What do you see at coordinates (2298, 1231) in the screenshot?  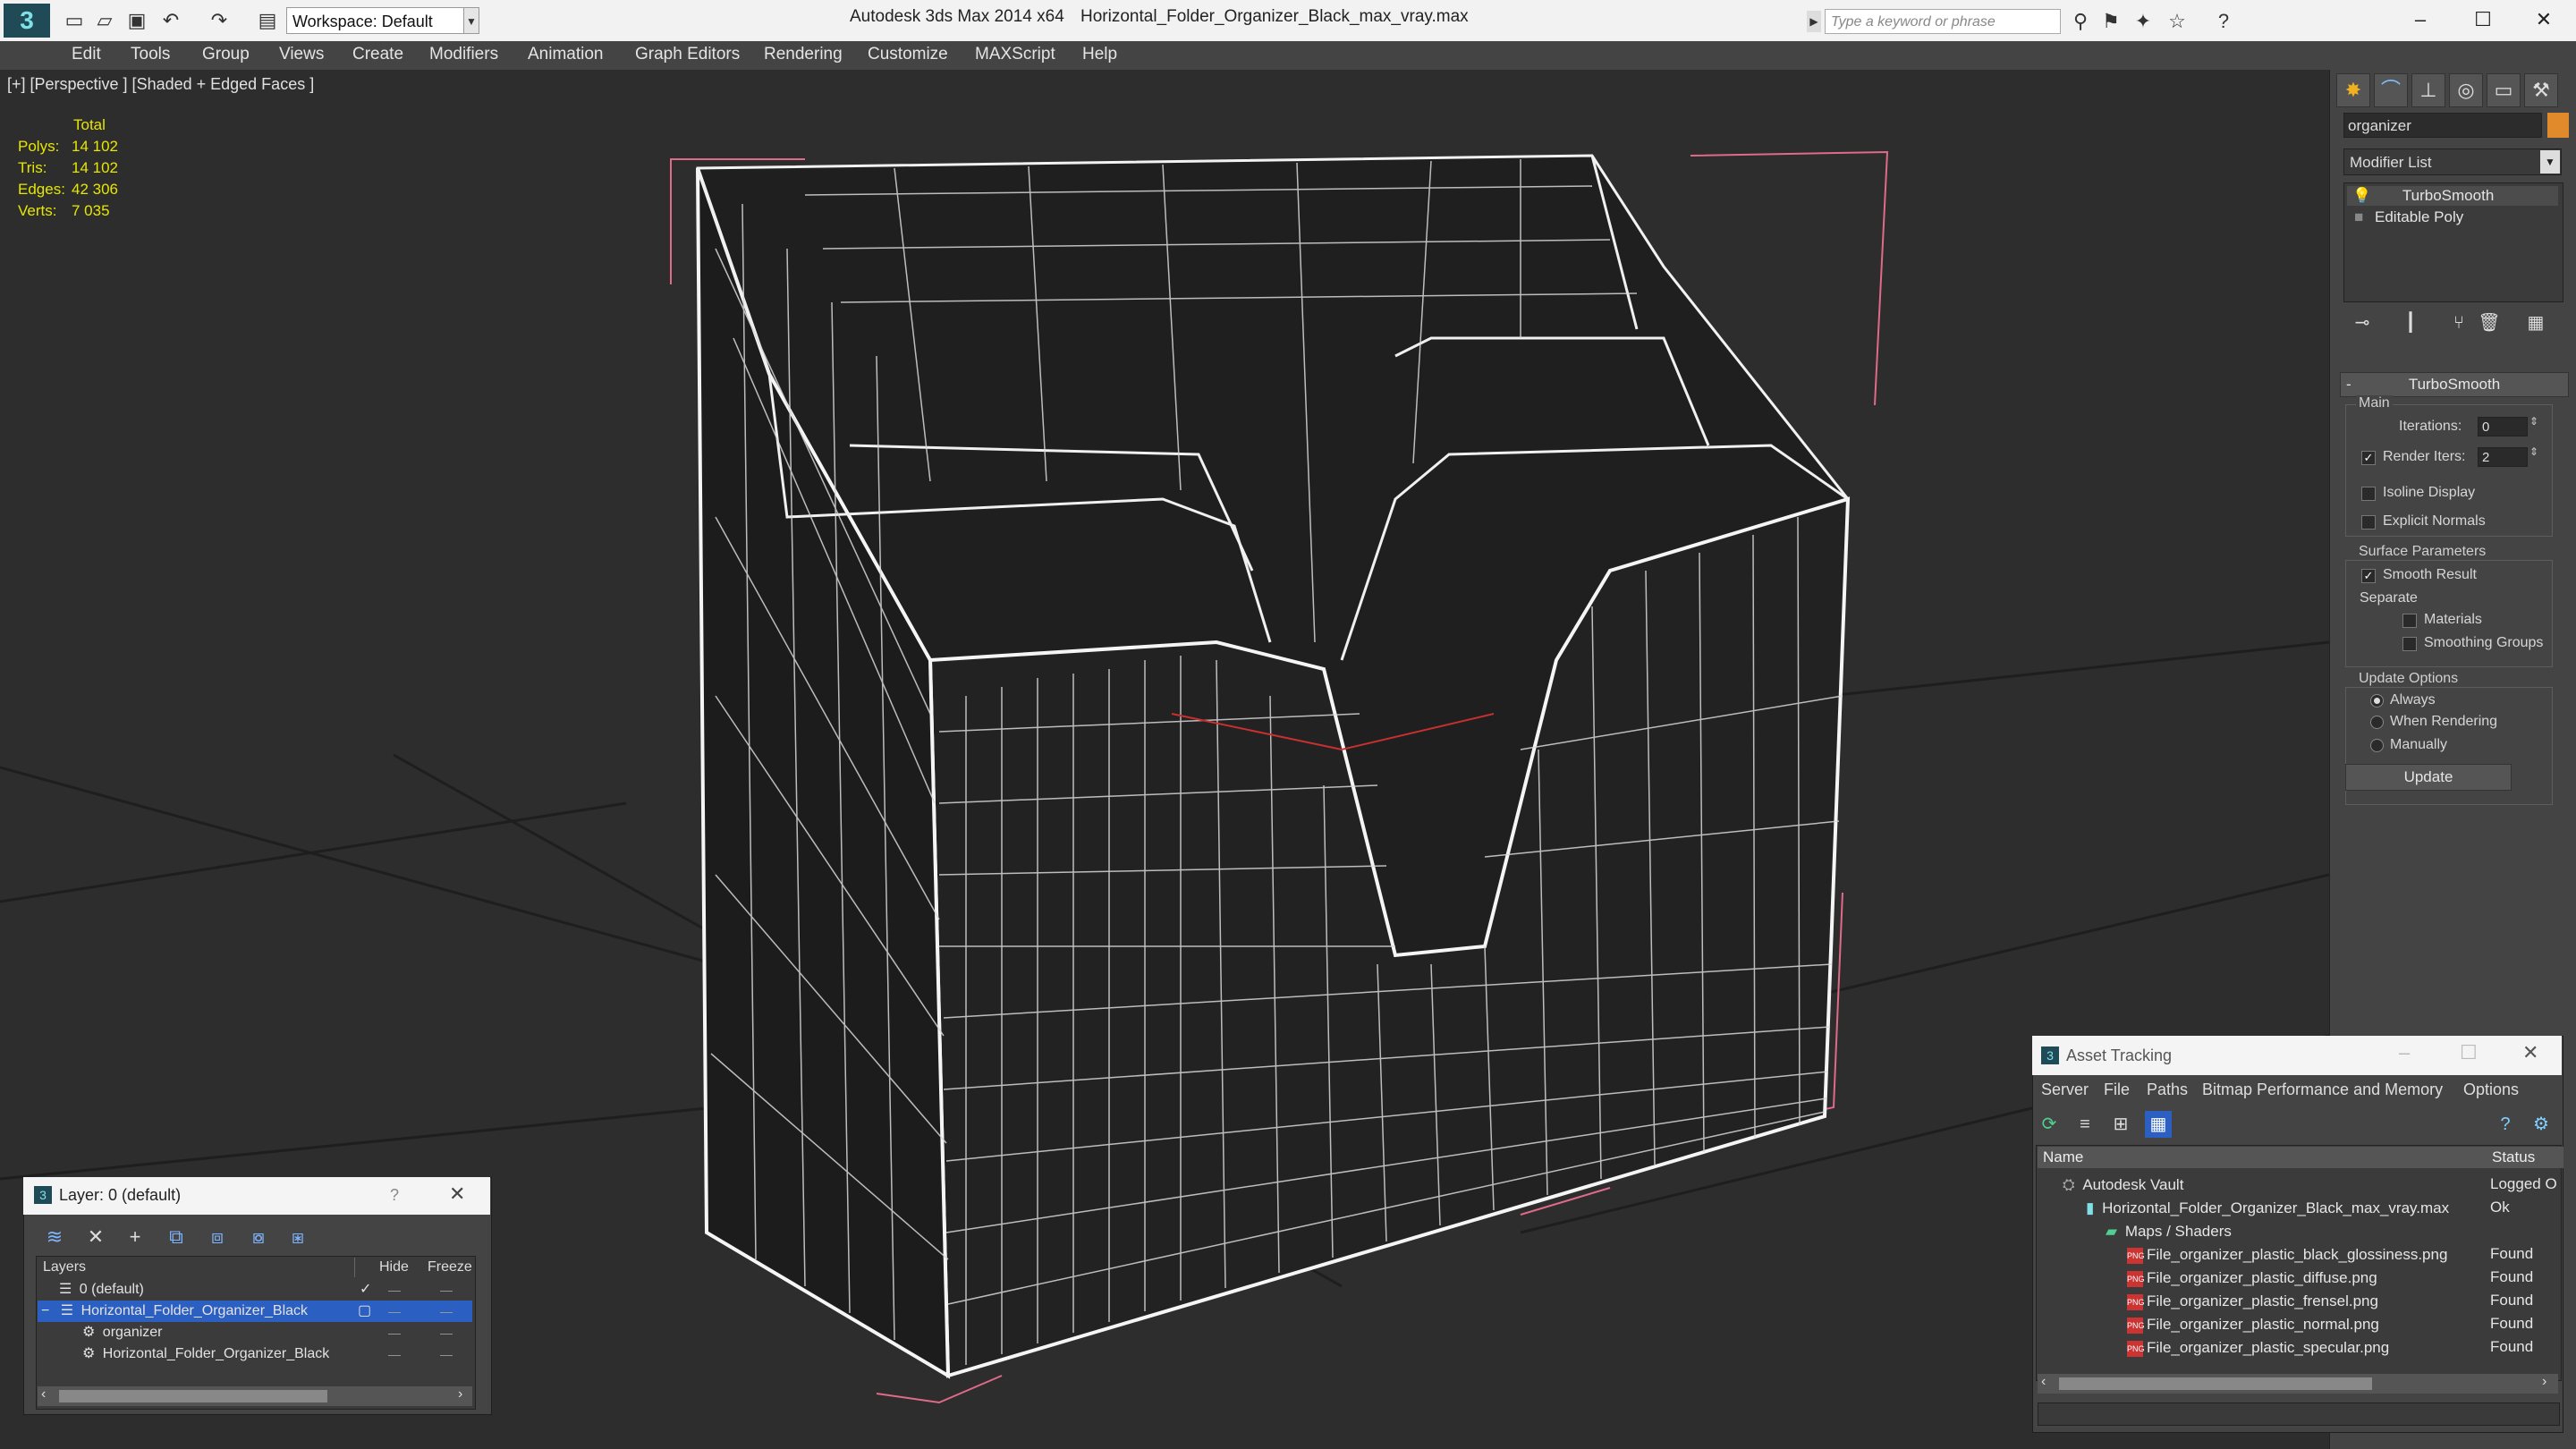 I see `asset-row-maps-shaders: ▰ Maps / Shaders` at bounding box center [2298, 1231].